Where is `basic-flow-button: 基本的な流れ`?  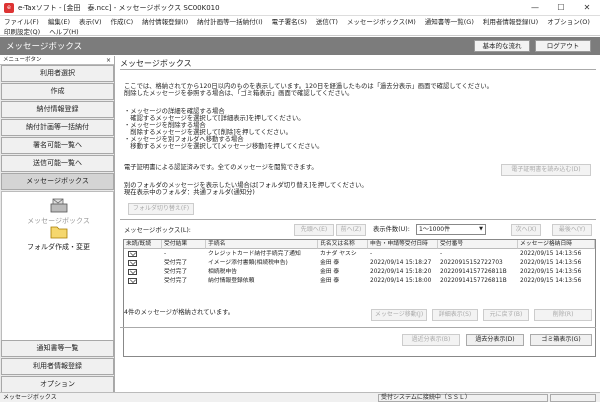
basic-flow-button: 基本的な流れ is located at coordinates (502, 46).